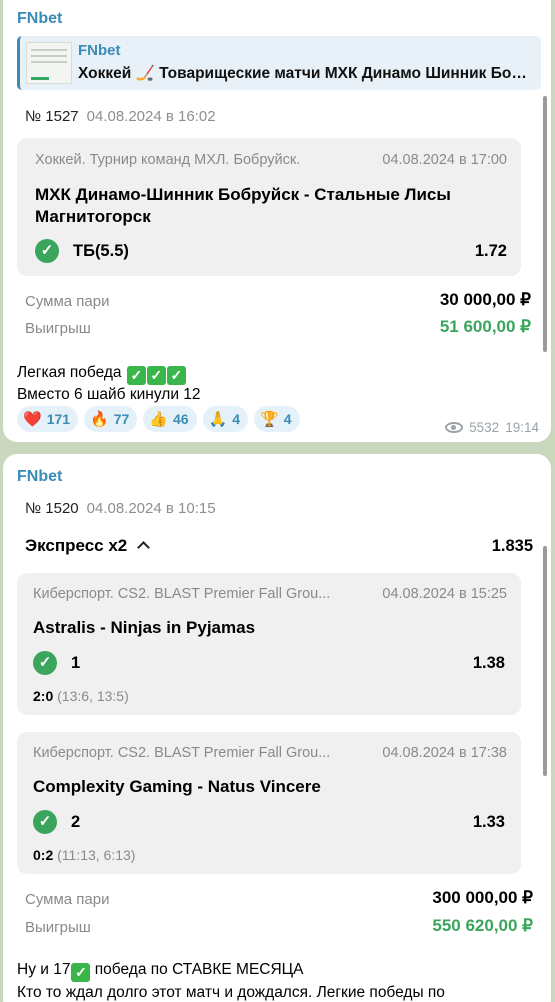 This screenshot has height=1002, width=555. I want to click on express-toggle: Экспресс x2, so click(88, 546).